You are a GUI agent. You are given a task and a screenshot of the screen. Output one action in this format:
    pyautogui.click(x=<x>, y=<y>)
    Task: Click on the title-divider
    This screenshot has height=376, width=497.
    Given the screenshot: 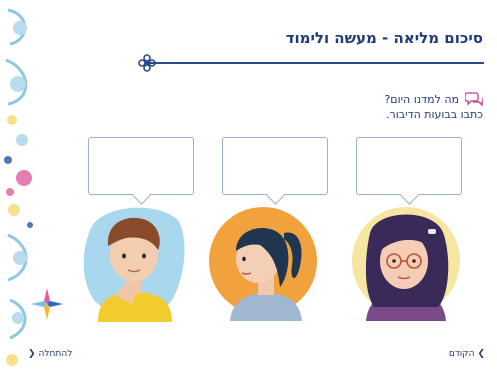 What is the action you would take?
    pyautogui.click(x=316, y=63)
    